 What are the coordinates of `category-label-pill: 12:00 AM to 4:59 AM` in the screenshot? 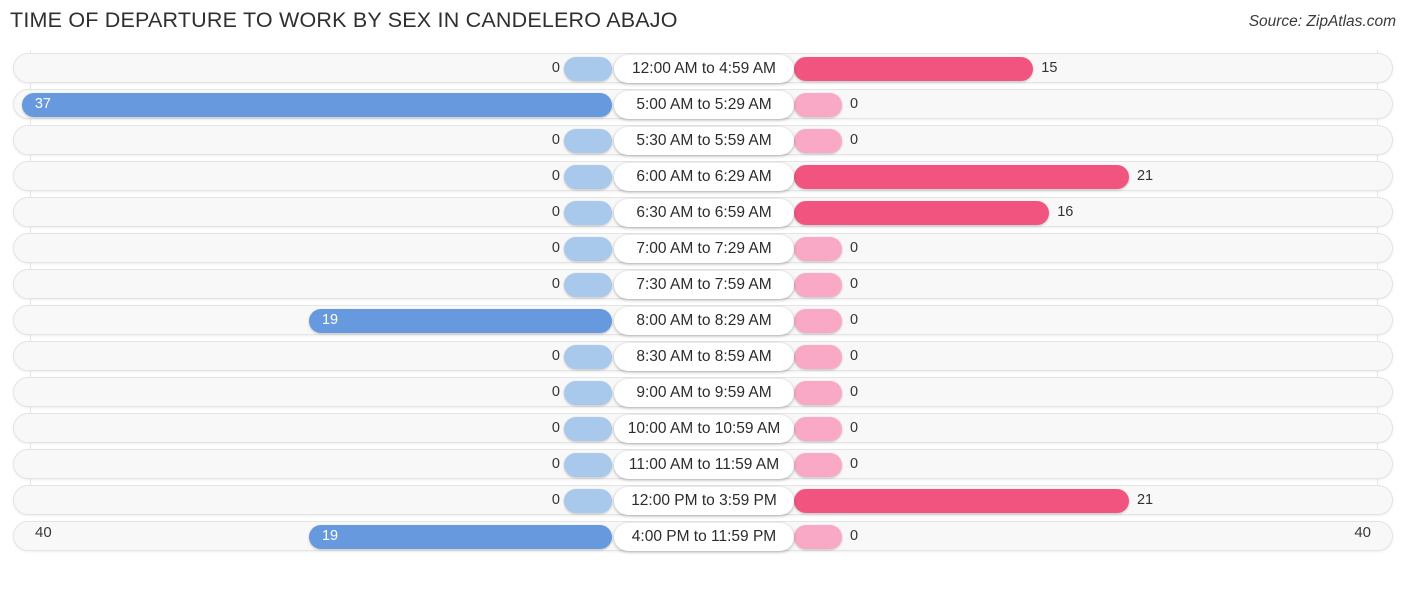 It's located at (704, 69).